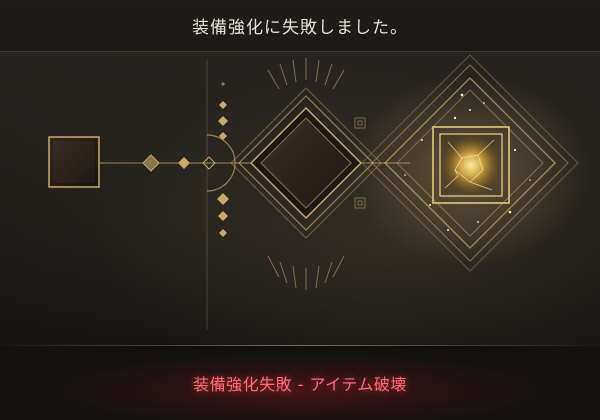  I want to click on result-message: 装備強化失敗 - アイテム破壊, so click(300, 384).